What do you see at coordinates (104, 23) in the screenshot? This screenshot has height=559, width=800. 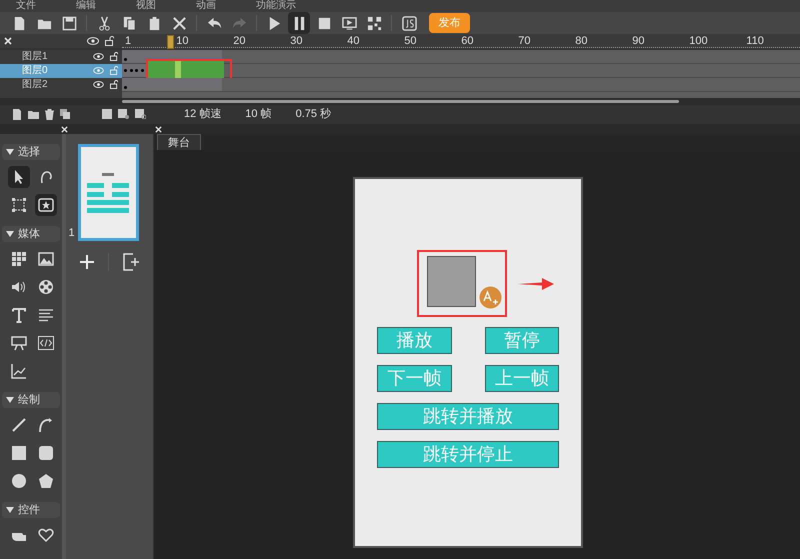 I see `scissors-icon` at bounding box center [104, 23].